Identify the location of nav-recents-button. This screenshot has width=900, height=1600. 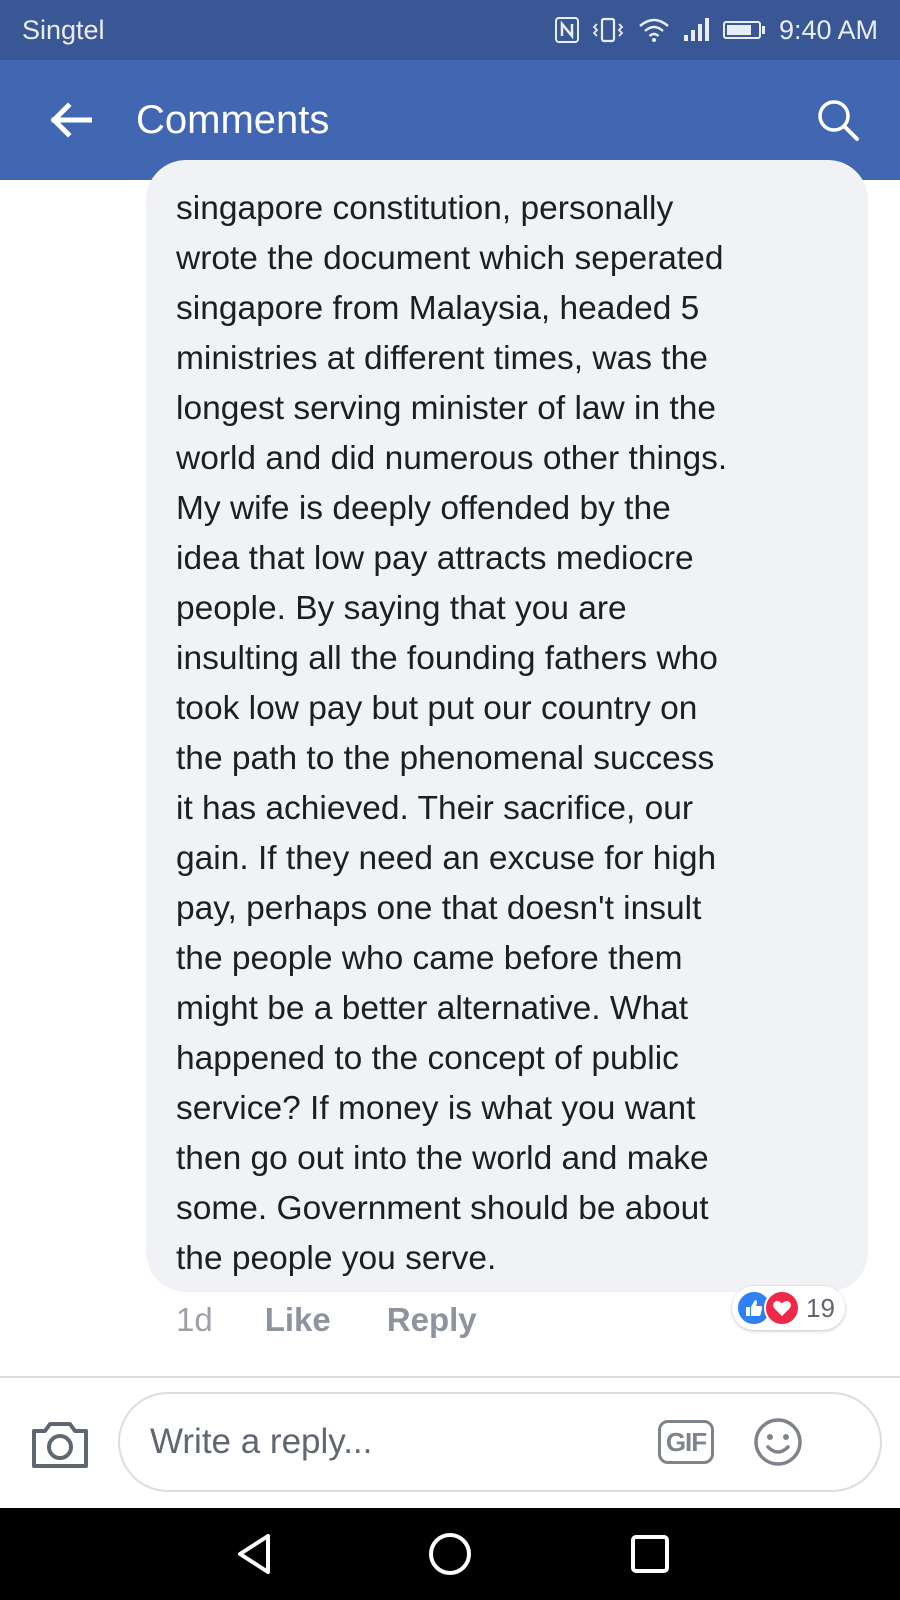
(650, 1554).